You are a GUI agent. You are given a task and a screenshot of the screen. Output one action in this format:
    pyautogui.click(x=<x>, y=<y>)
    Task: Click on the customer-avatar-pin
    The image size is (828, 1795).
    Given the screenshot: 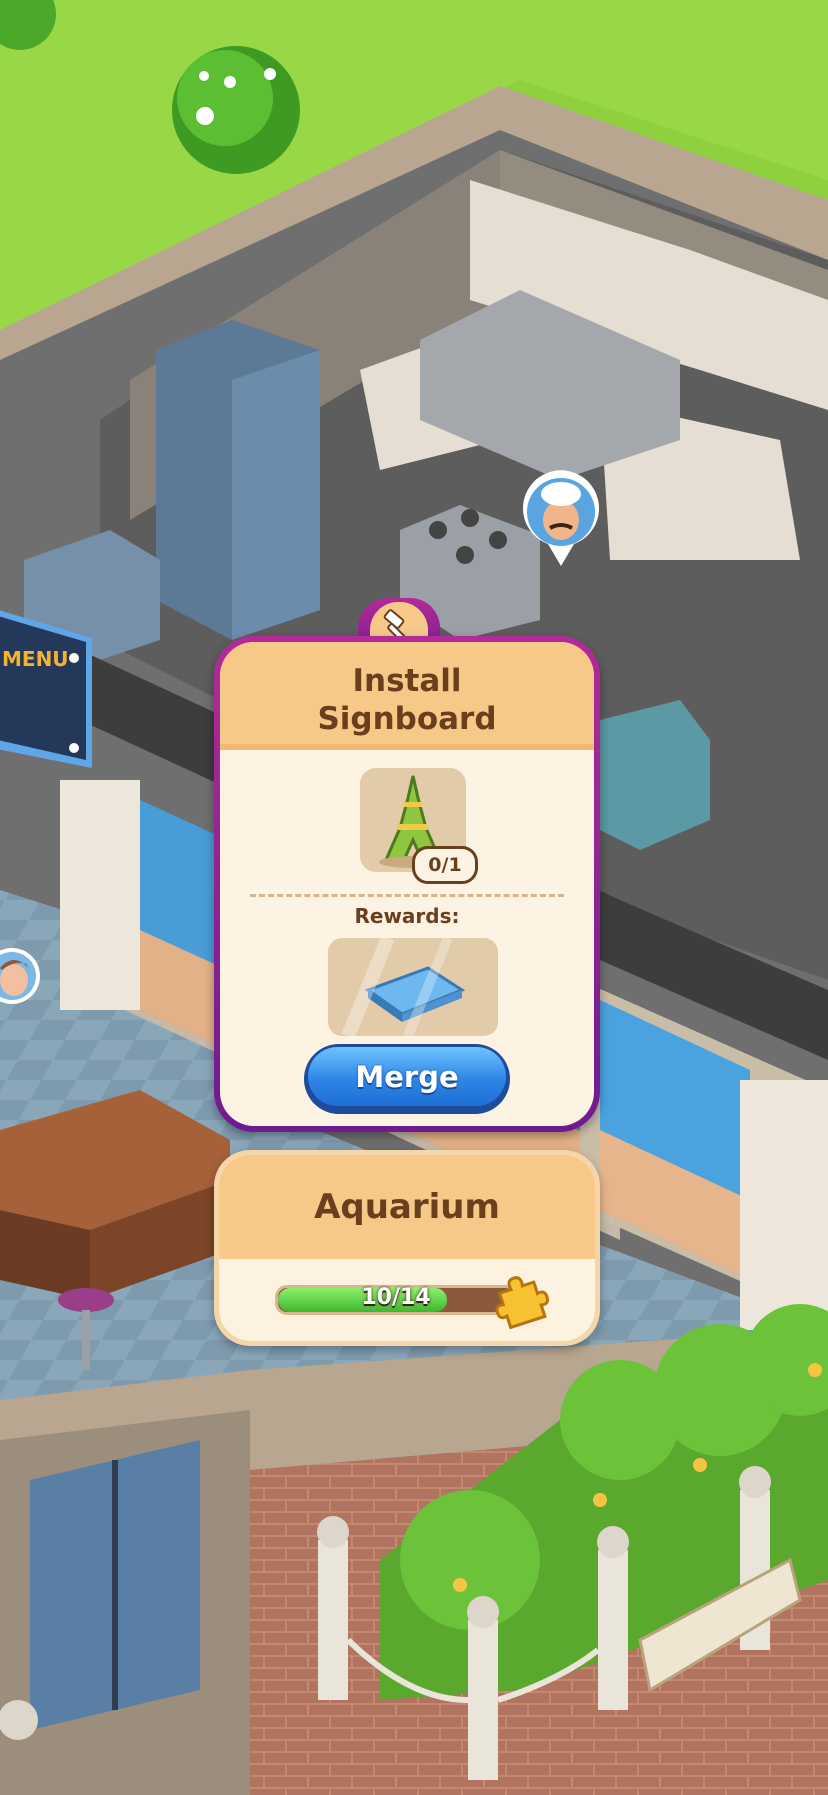 What is the action you would take?
    pyautogui.click(x=21, y=982)
    